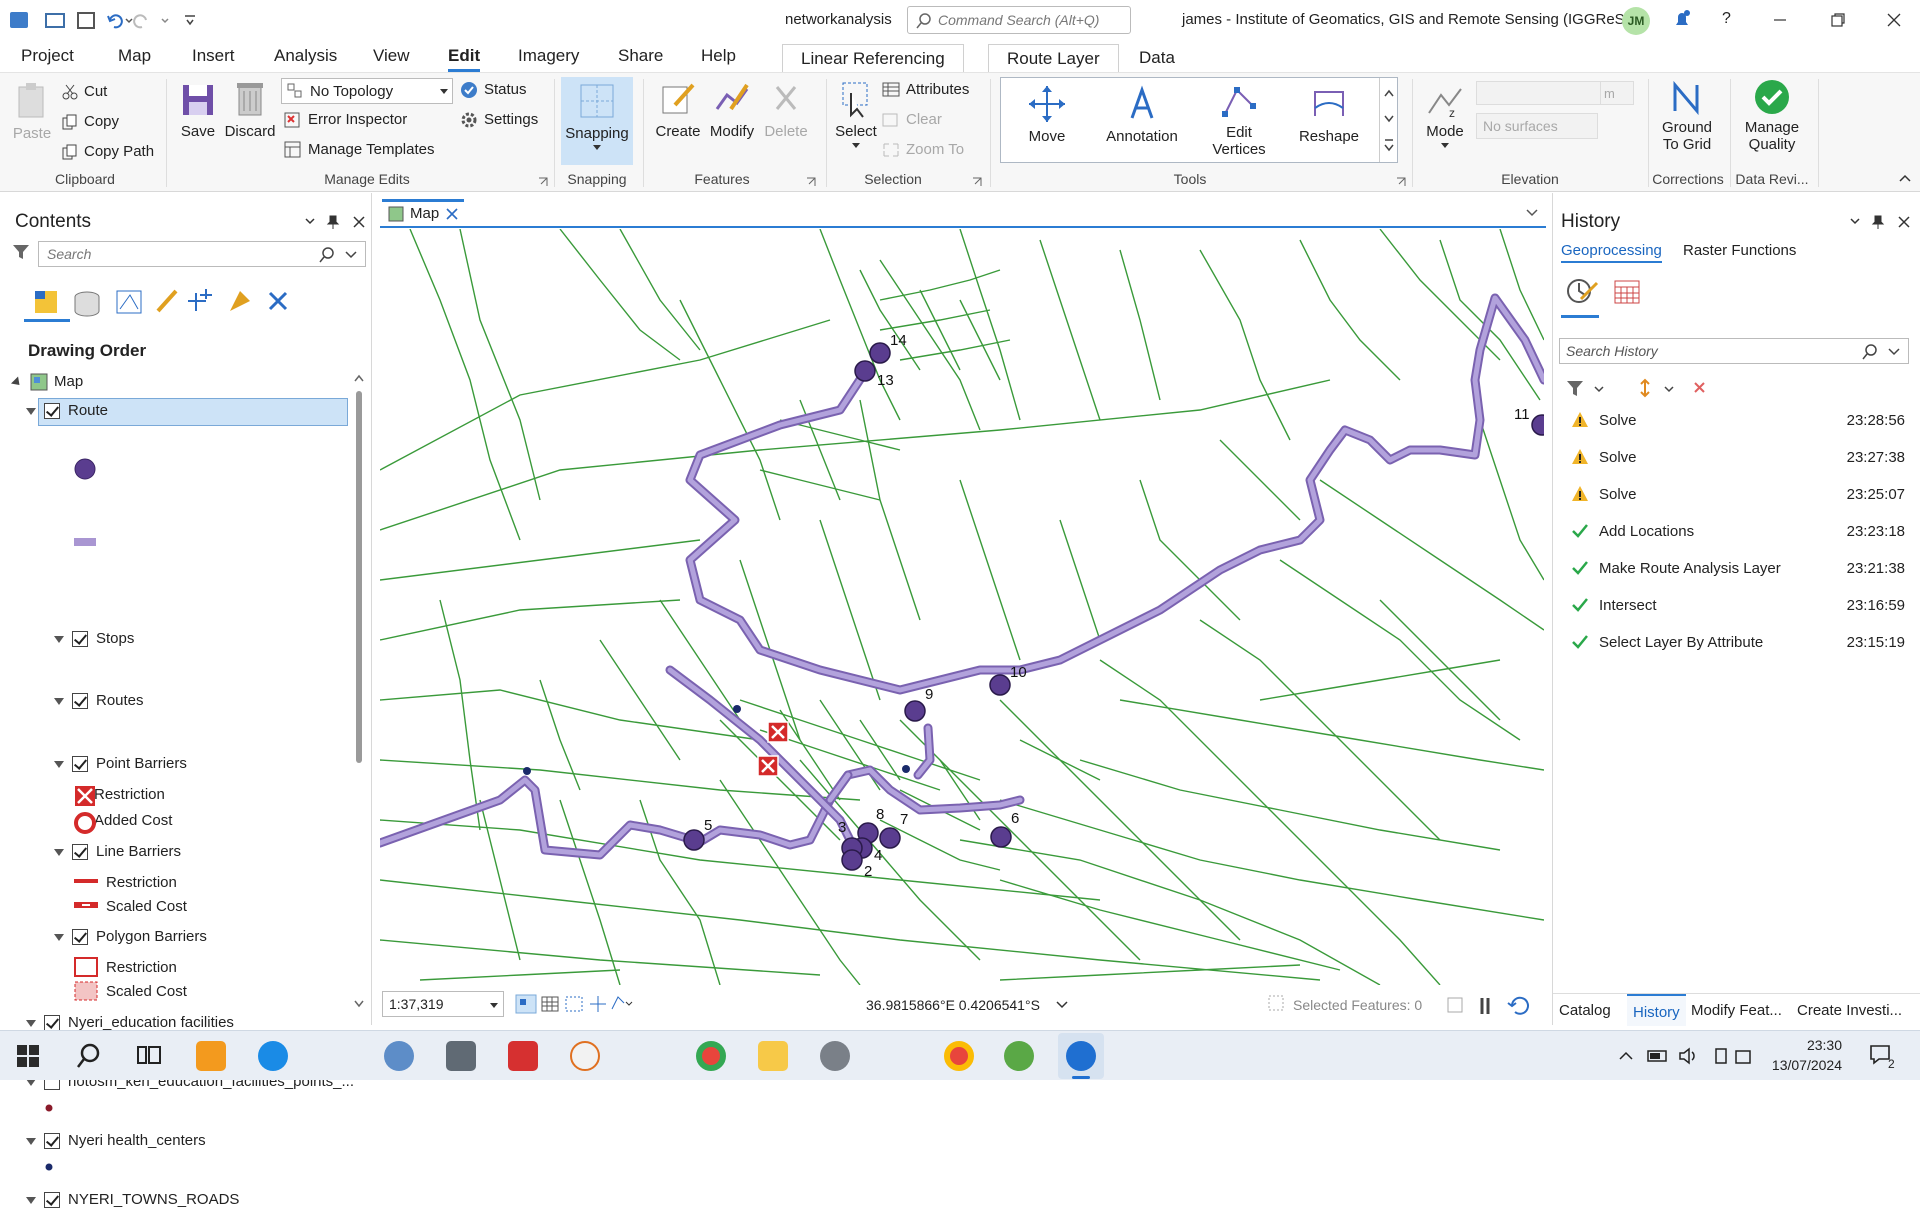  I want to click on quick-access-toolbar, so click(120, 21).